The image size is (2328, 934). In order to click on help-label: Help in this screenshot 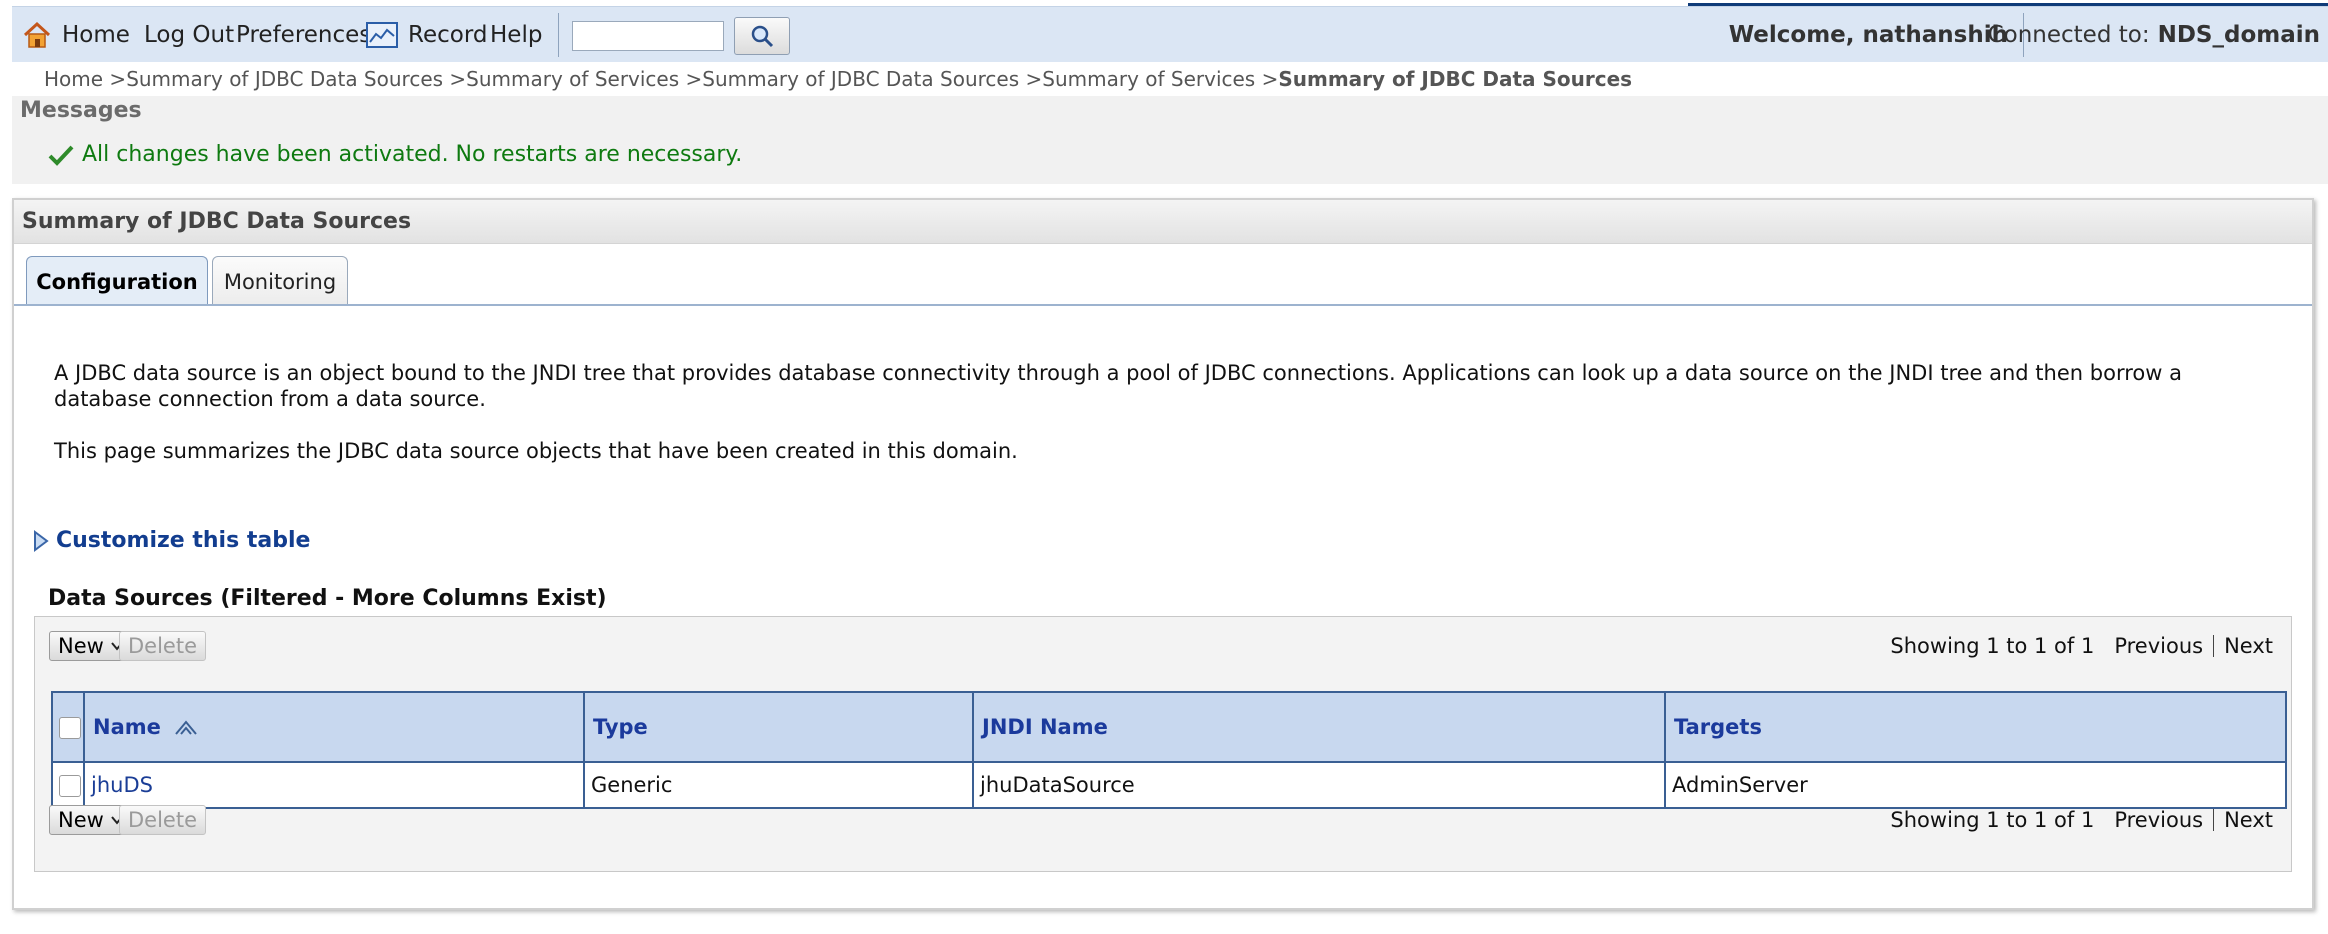, I will do `click(516, 35)`.